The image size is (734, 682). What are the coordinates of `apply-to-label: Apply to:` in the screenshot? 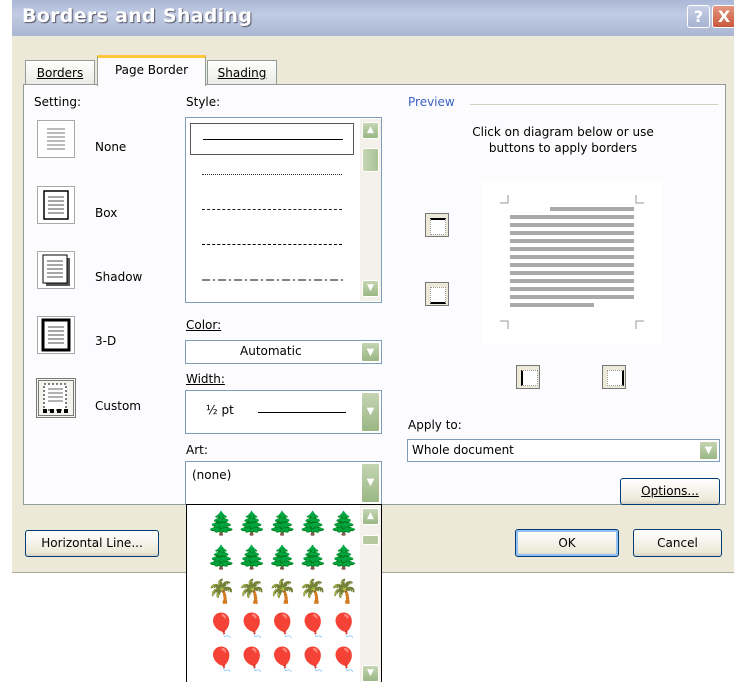 It's located at (435, 425).